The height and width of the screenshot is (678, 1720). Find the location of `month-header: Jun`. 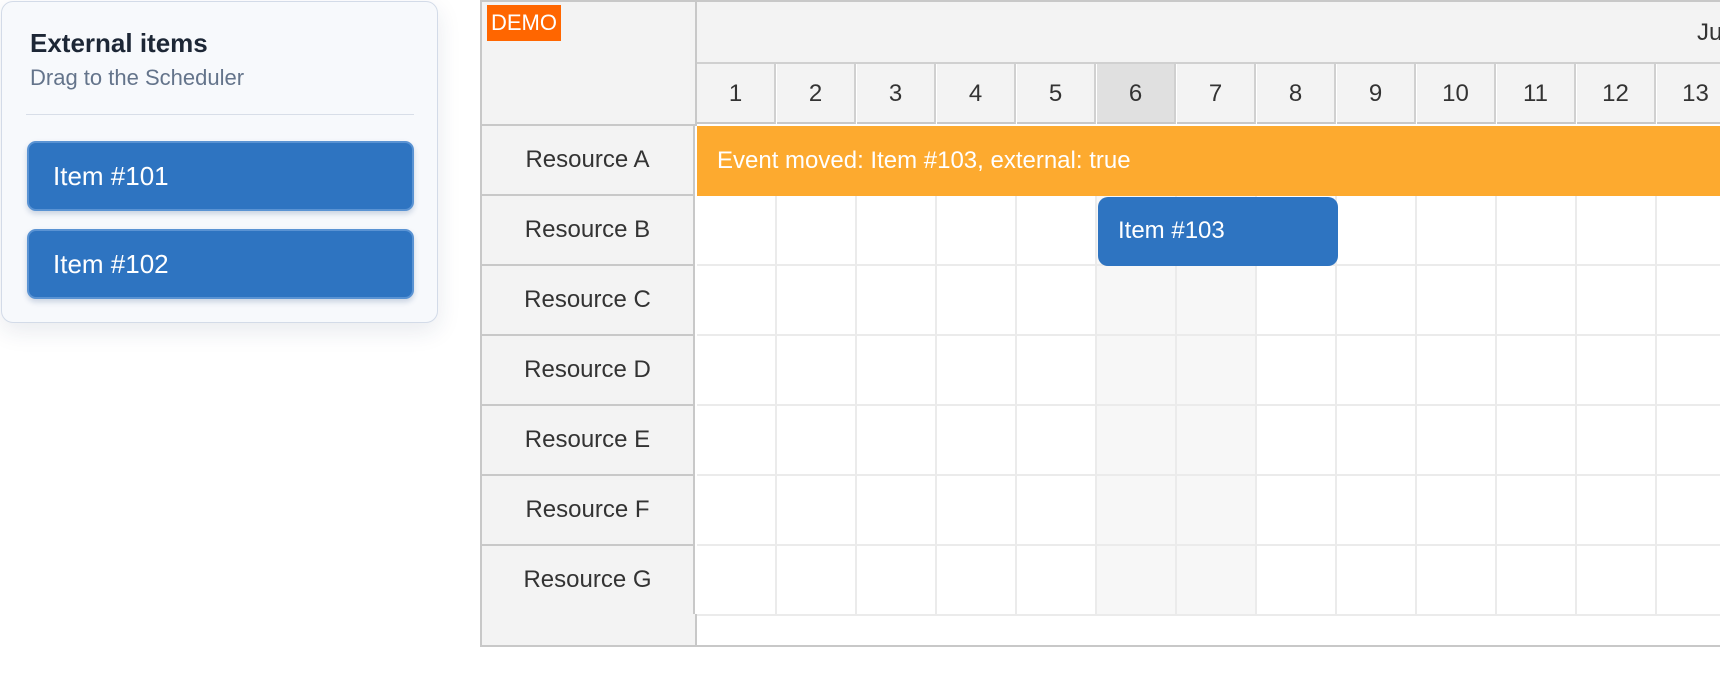

month-header: Jun is located at coordinates (1208, 33).